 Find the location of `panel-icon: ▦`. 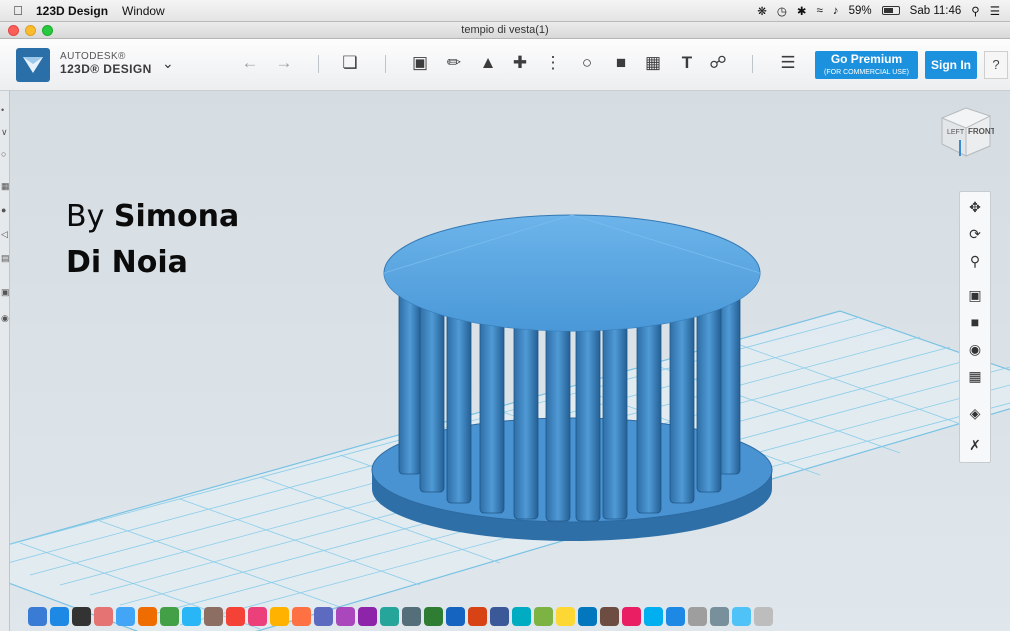

panel-icon: ▦ is located at coordinates (5, 186).